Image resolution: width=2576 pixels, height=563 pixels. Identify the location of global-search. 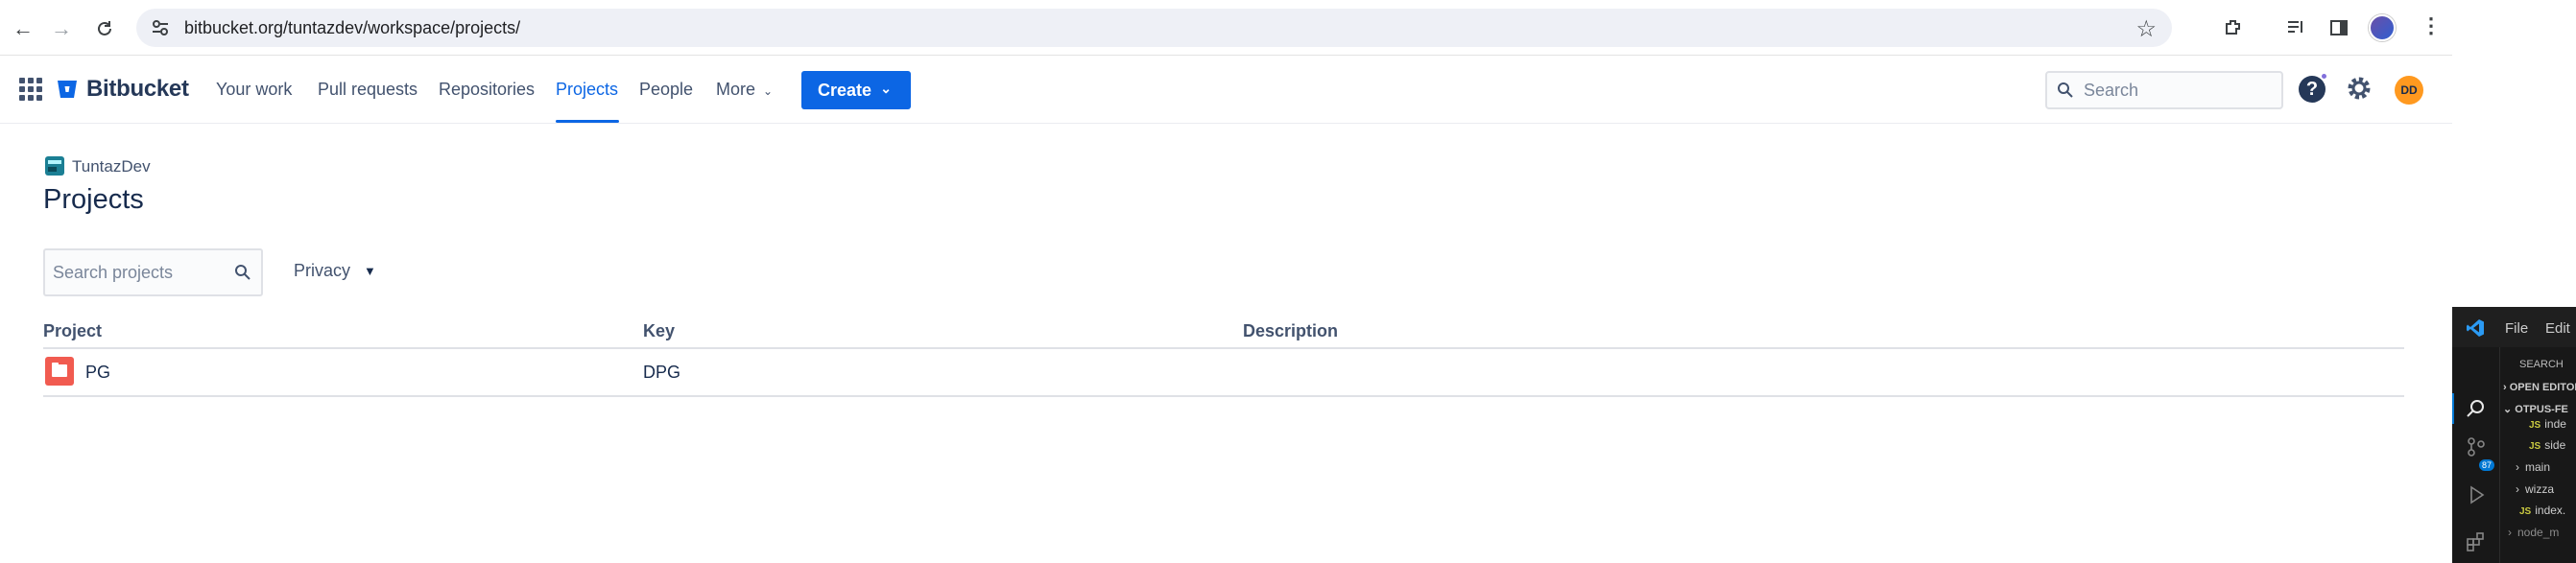
(2164, 90).